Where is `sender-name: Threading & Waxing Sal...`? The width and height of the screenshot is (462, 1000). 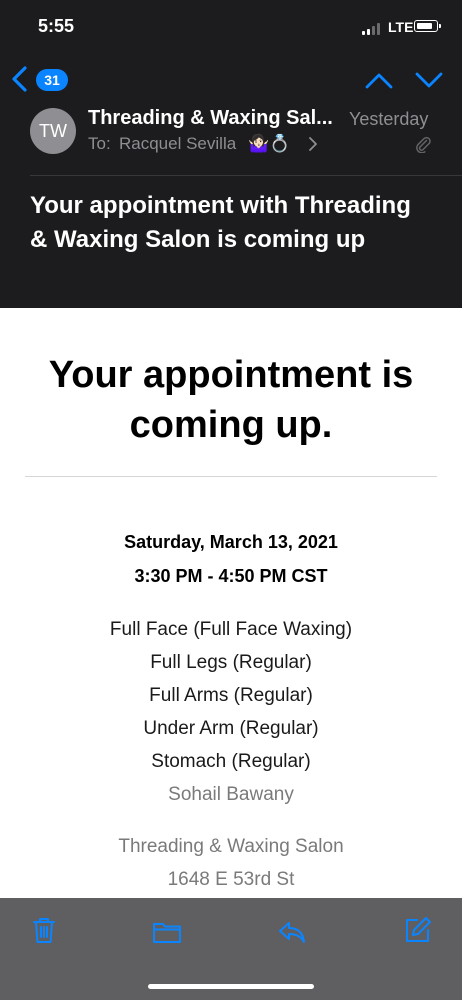 sender-name: Threading & Waxing Sal... is located at coordinates (215, 118).